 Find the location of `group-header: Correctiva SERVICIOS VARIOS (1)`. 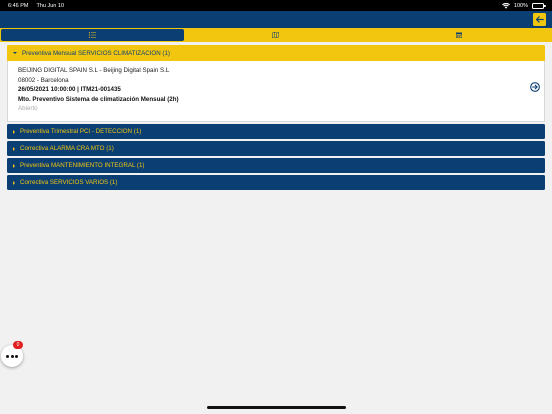

group-header: Correctiva SERVICIOS VARIOS (1) is located at coordinates (276, 182).